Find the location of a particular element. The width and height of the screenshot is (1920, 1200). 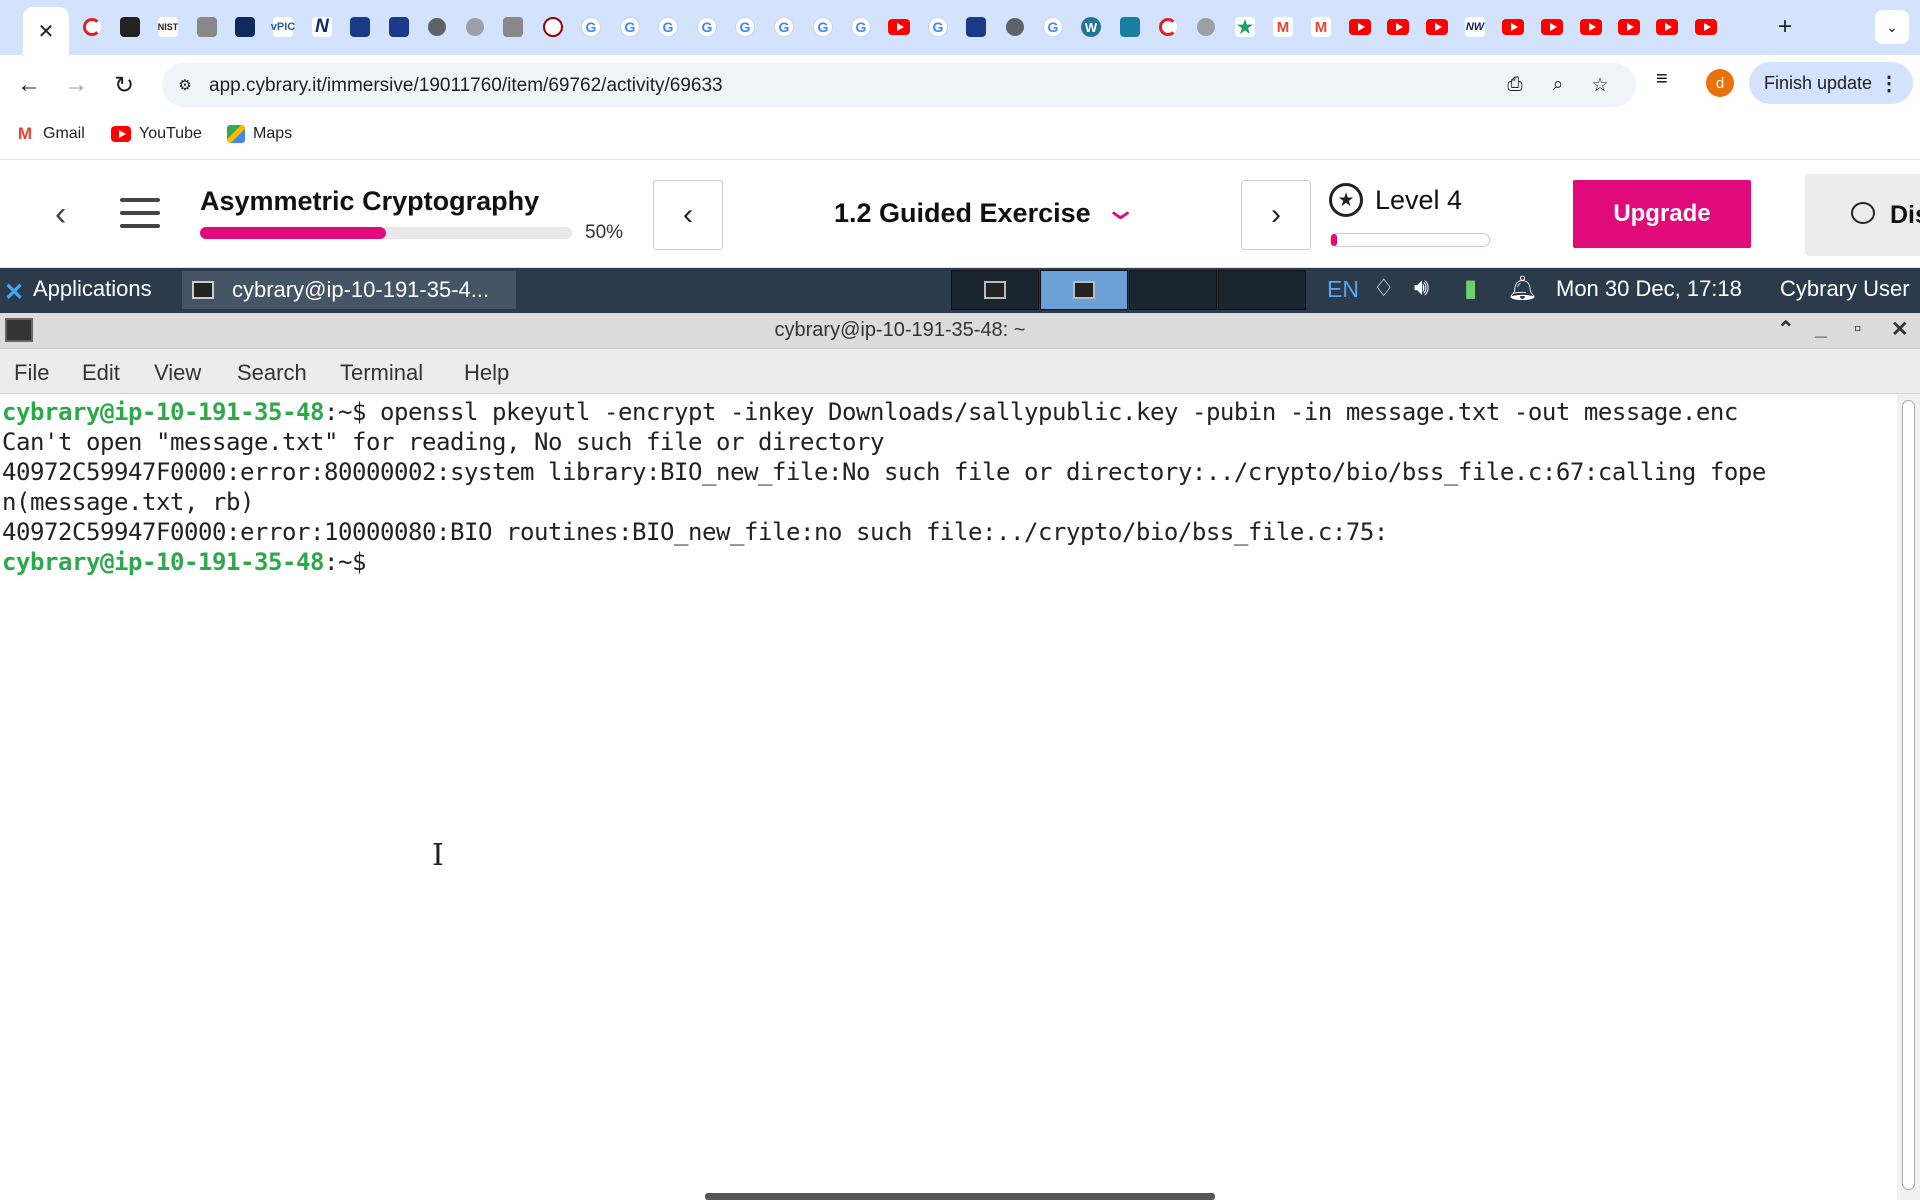

maximize-window-icon: ▫ is located at coordinates (1857, 329).